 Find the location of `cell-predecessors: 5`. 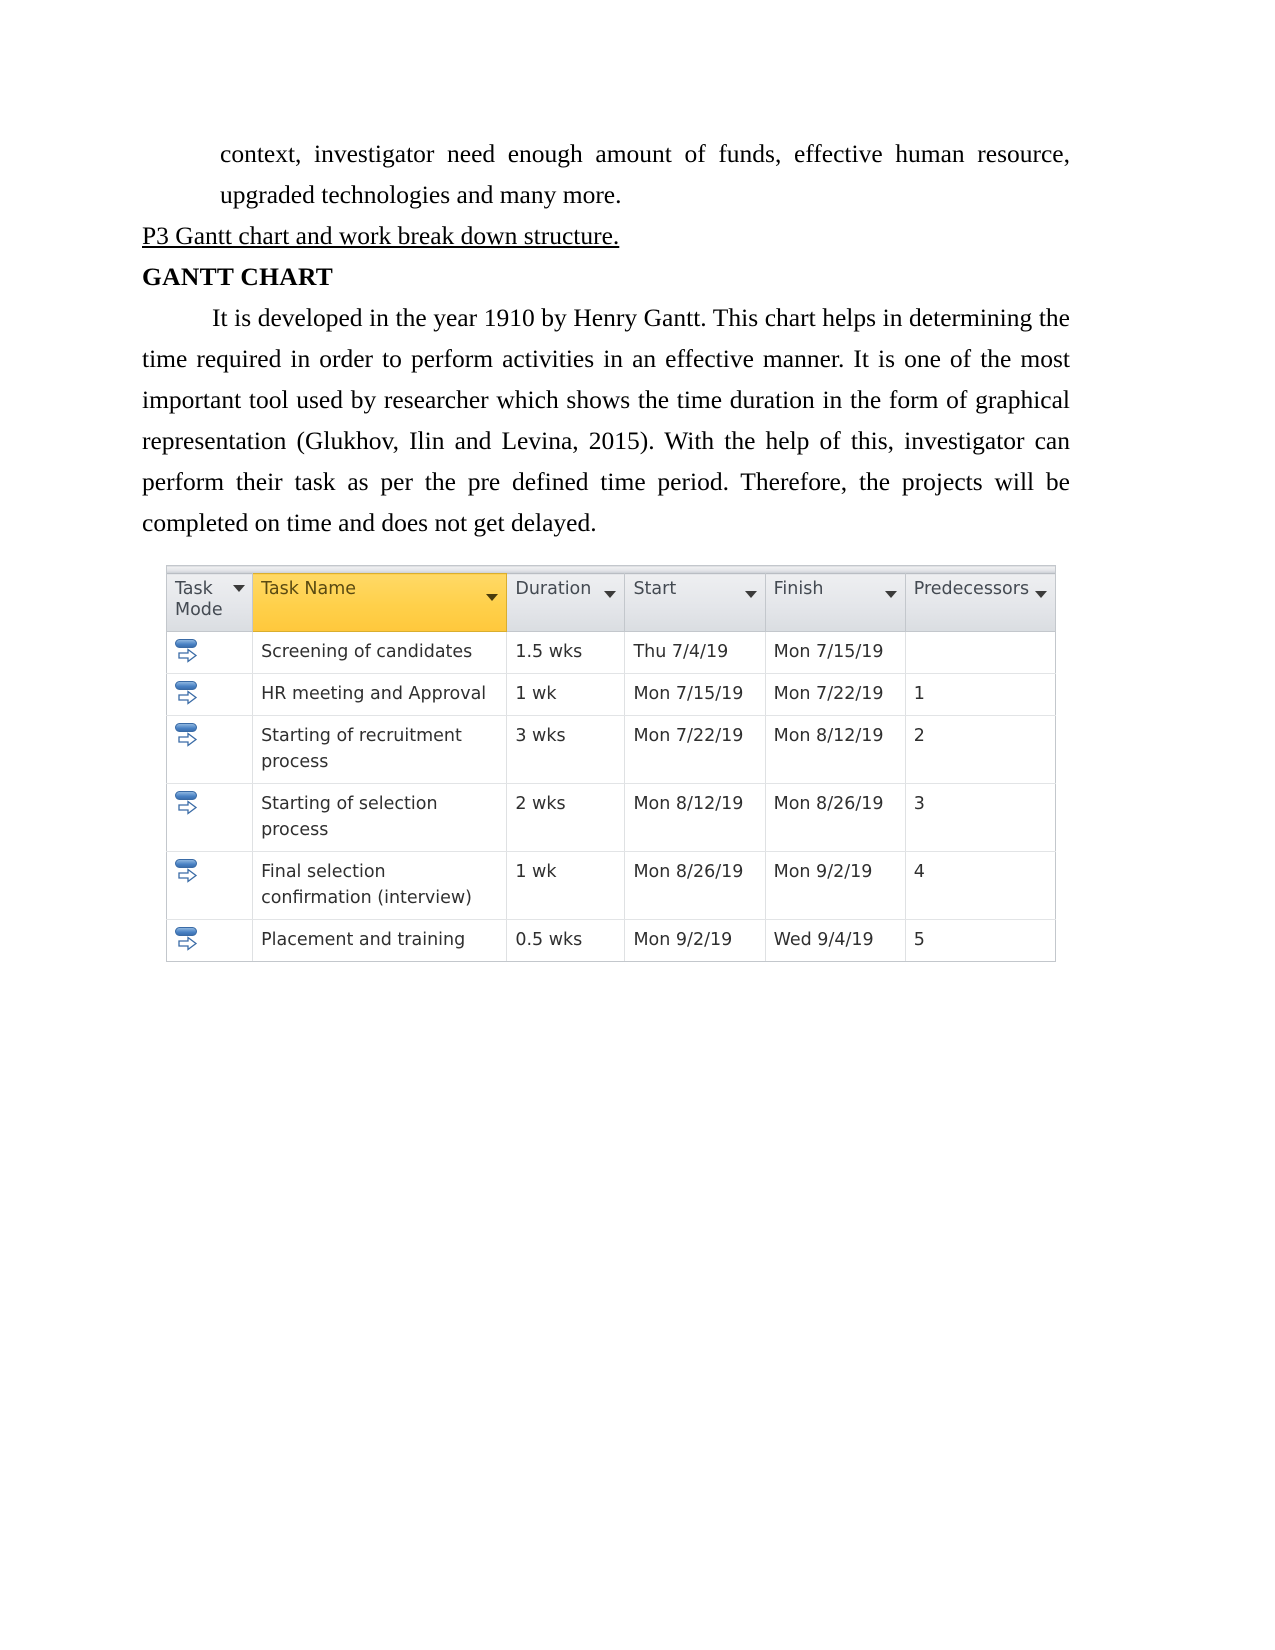

cell-predecessors: 5 is located at coordinates (980, 940).